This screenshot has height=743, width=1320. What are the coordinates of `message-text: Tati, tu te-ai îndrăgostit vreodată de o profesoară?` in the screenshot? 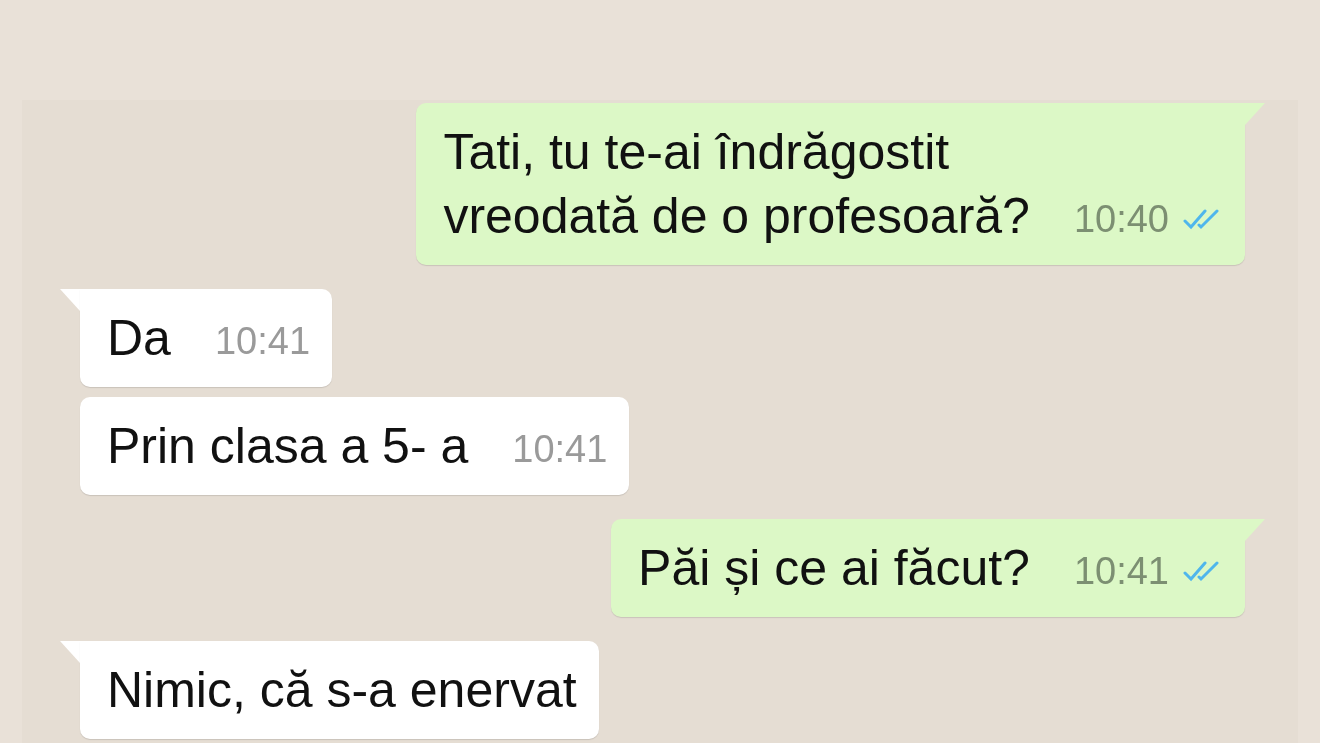 It's located at (736, 184).